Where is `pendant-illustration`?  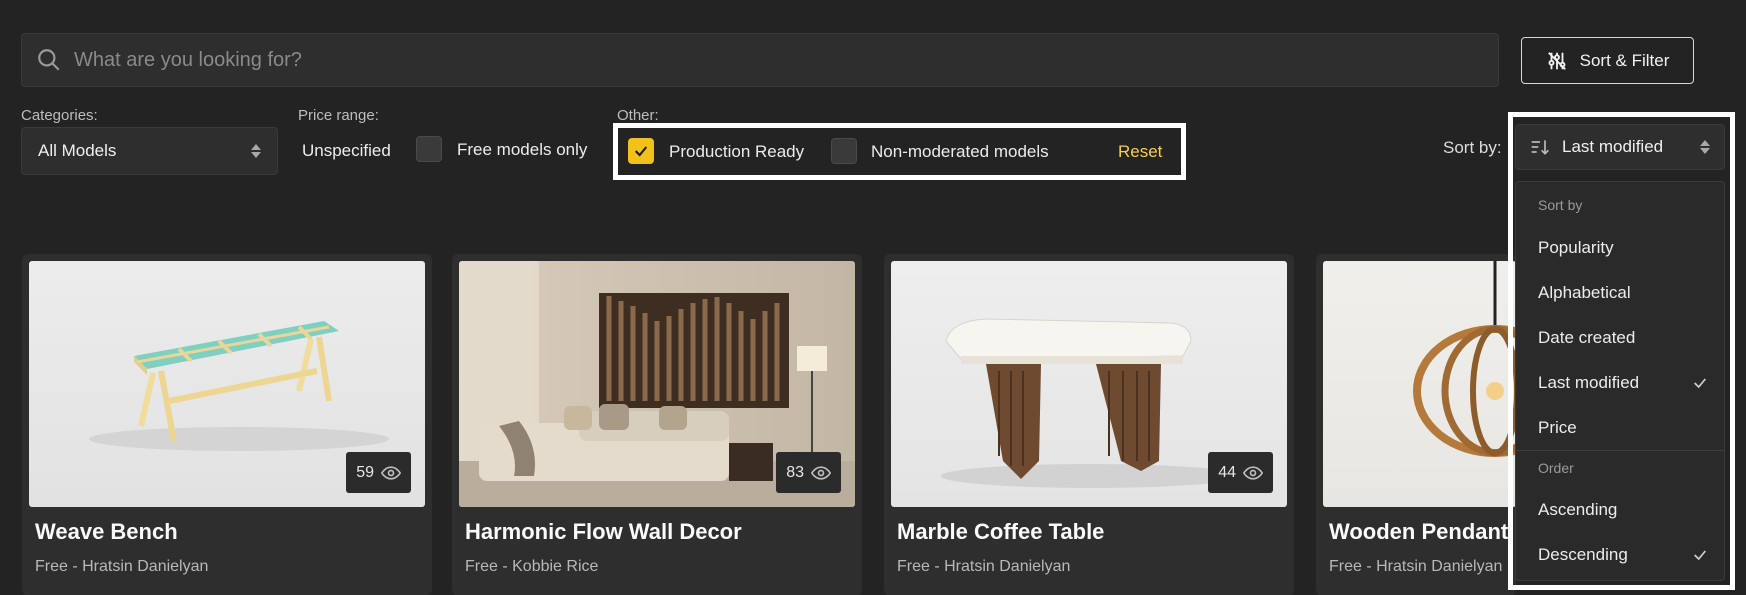
pendant-illustration is located at coordinates (1464, 359).